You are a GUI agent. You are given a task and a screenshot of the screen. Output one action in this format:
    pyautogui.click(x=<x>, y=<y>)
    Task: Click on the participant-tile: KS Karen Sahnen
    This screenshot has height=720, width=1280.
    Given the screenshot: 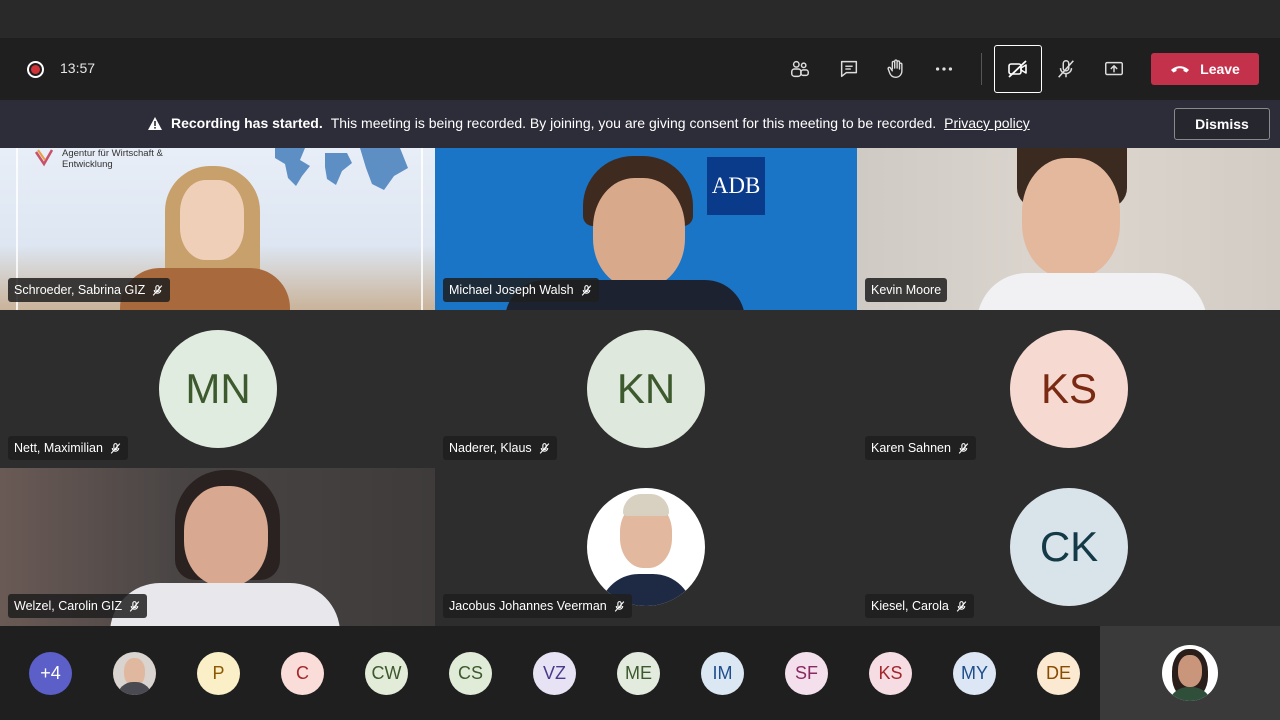 What is the action you would take?
    pyautogui.click(x=1068, y=389)
    